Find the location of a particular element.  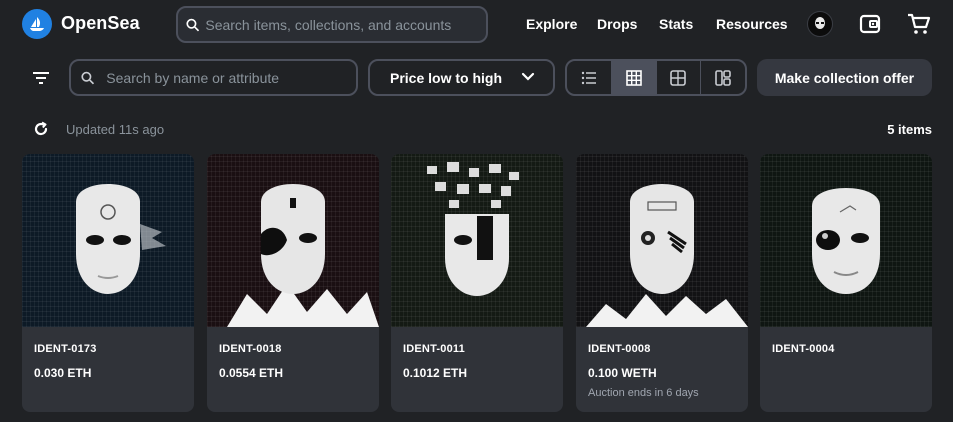

grid-large-icon is located at coordinates (678, 77).